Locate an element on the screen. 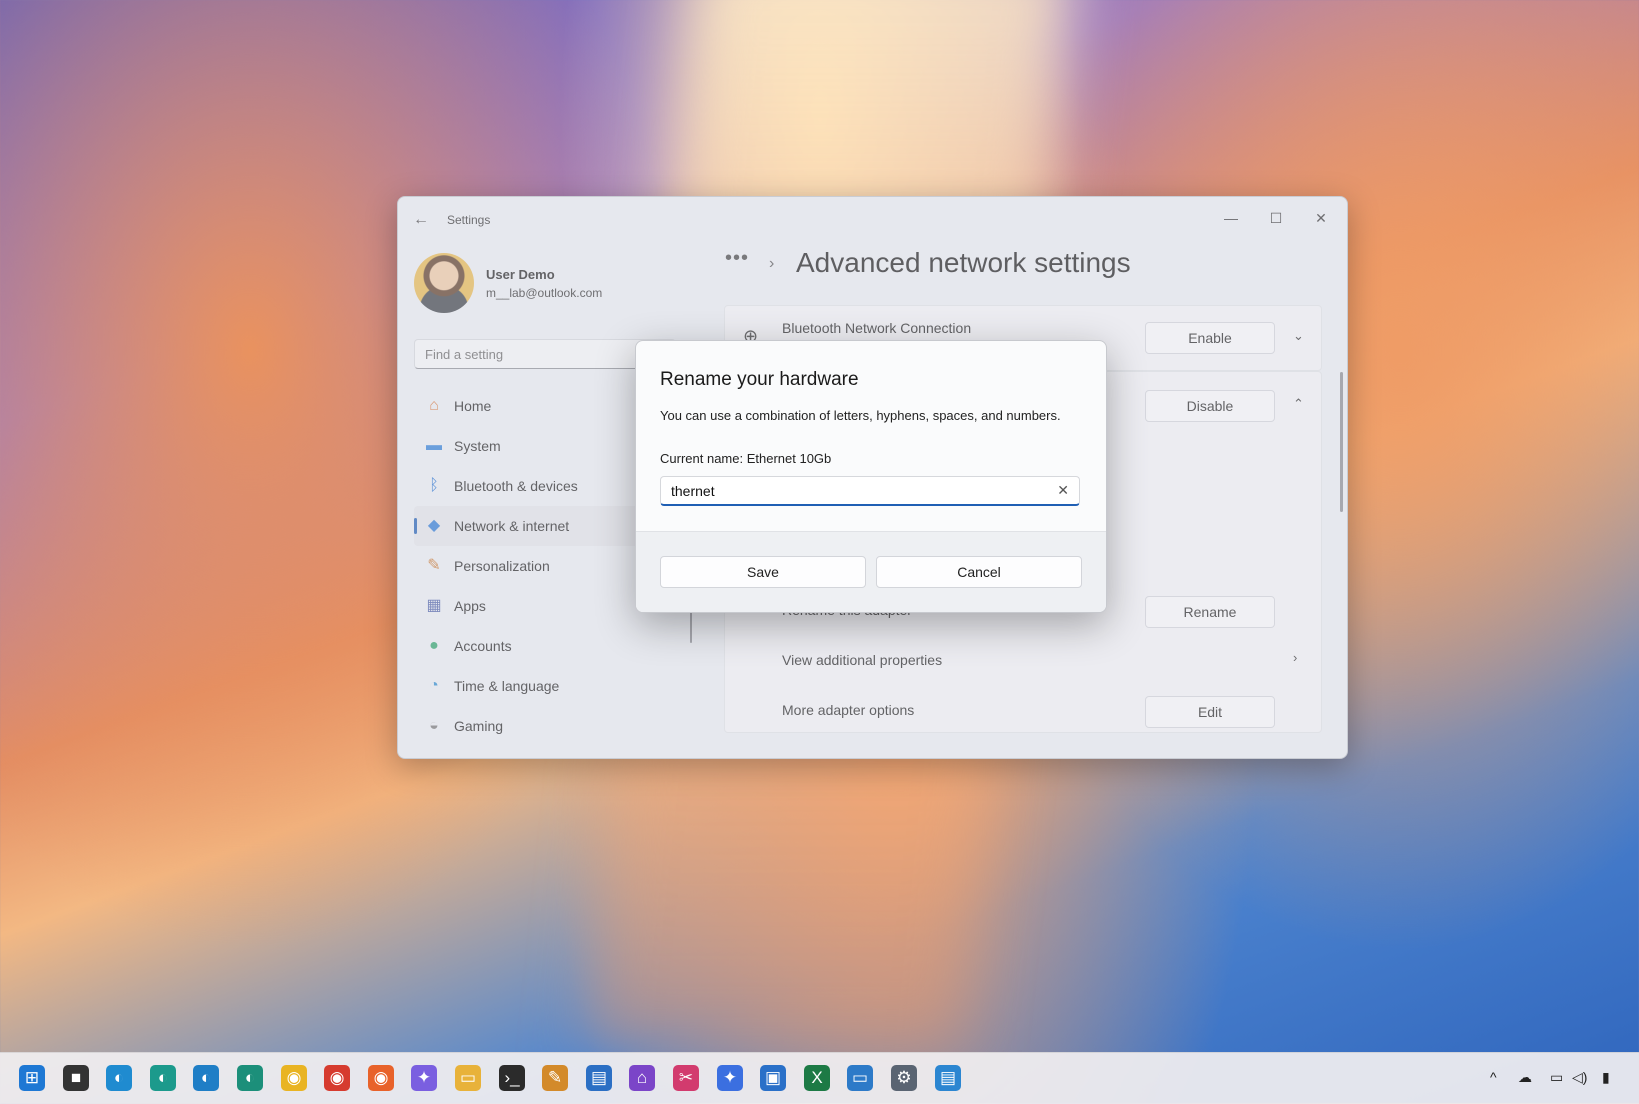  start-icon: ⊞ is located at coordinates (32, 1078).